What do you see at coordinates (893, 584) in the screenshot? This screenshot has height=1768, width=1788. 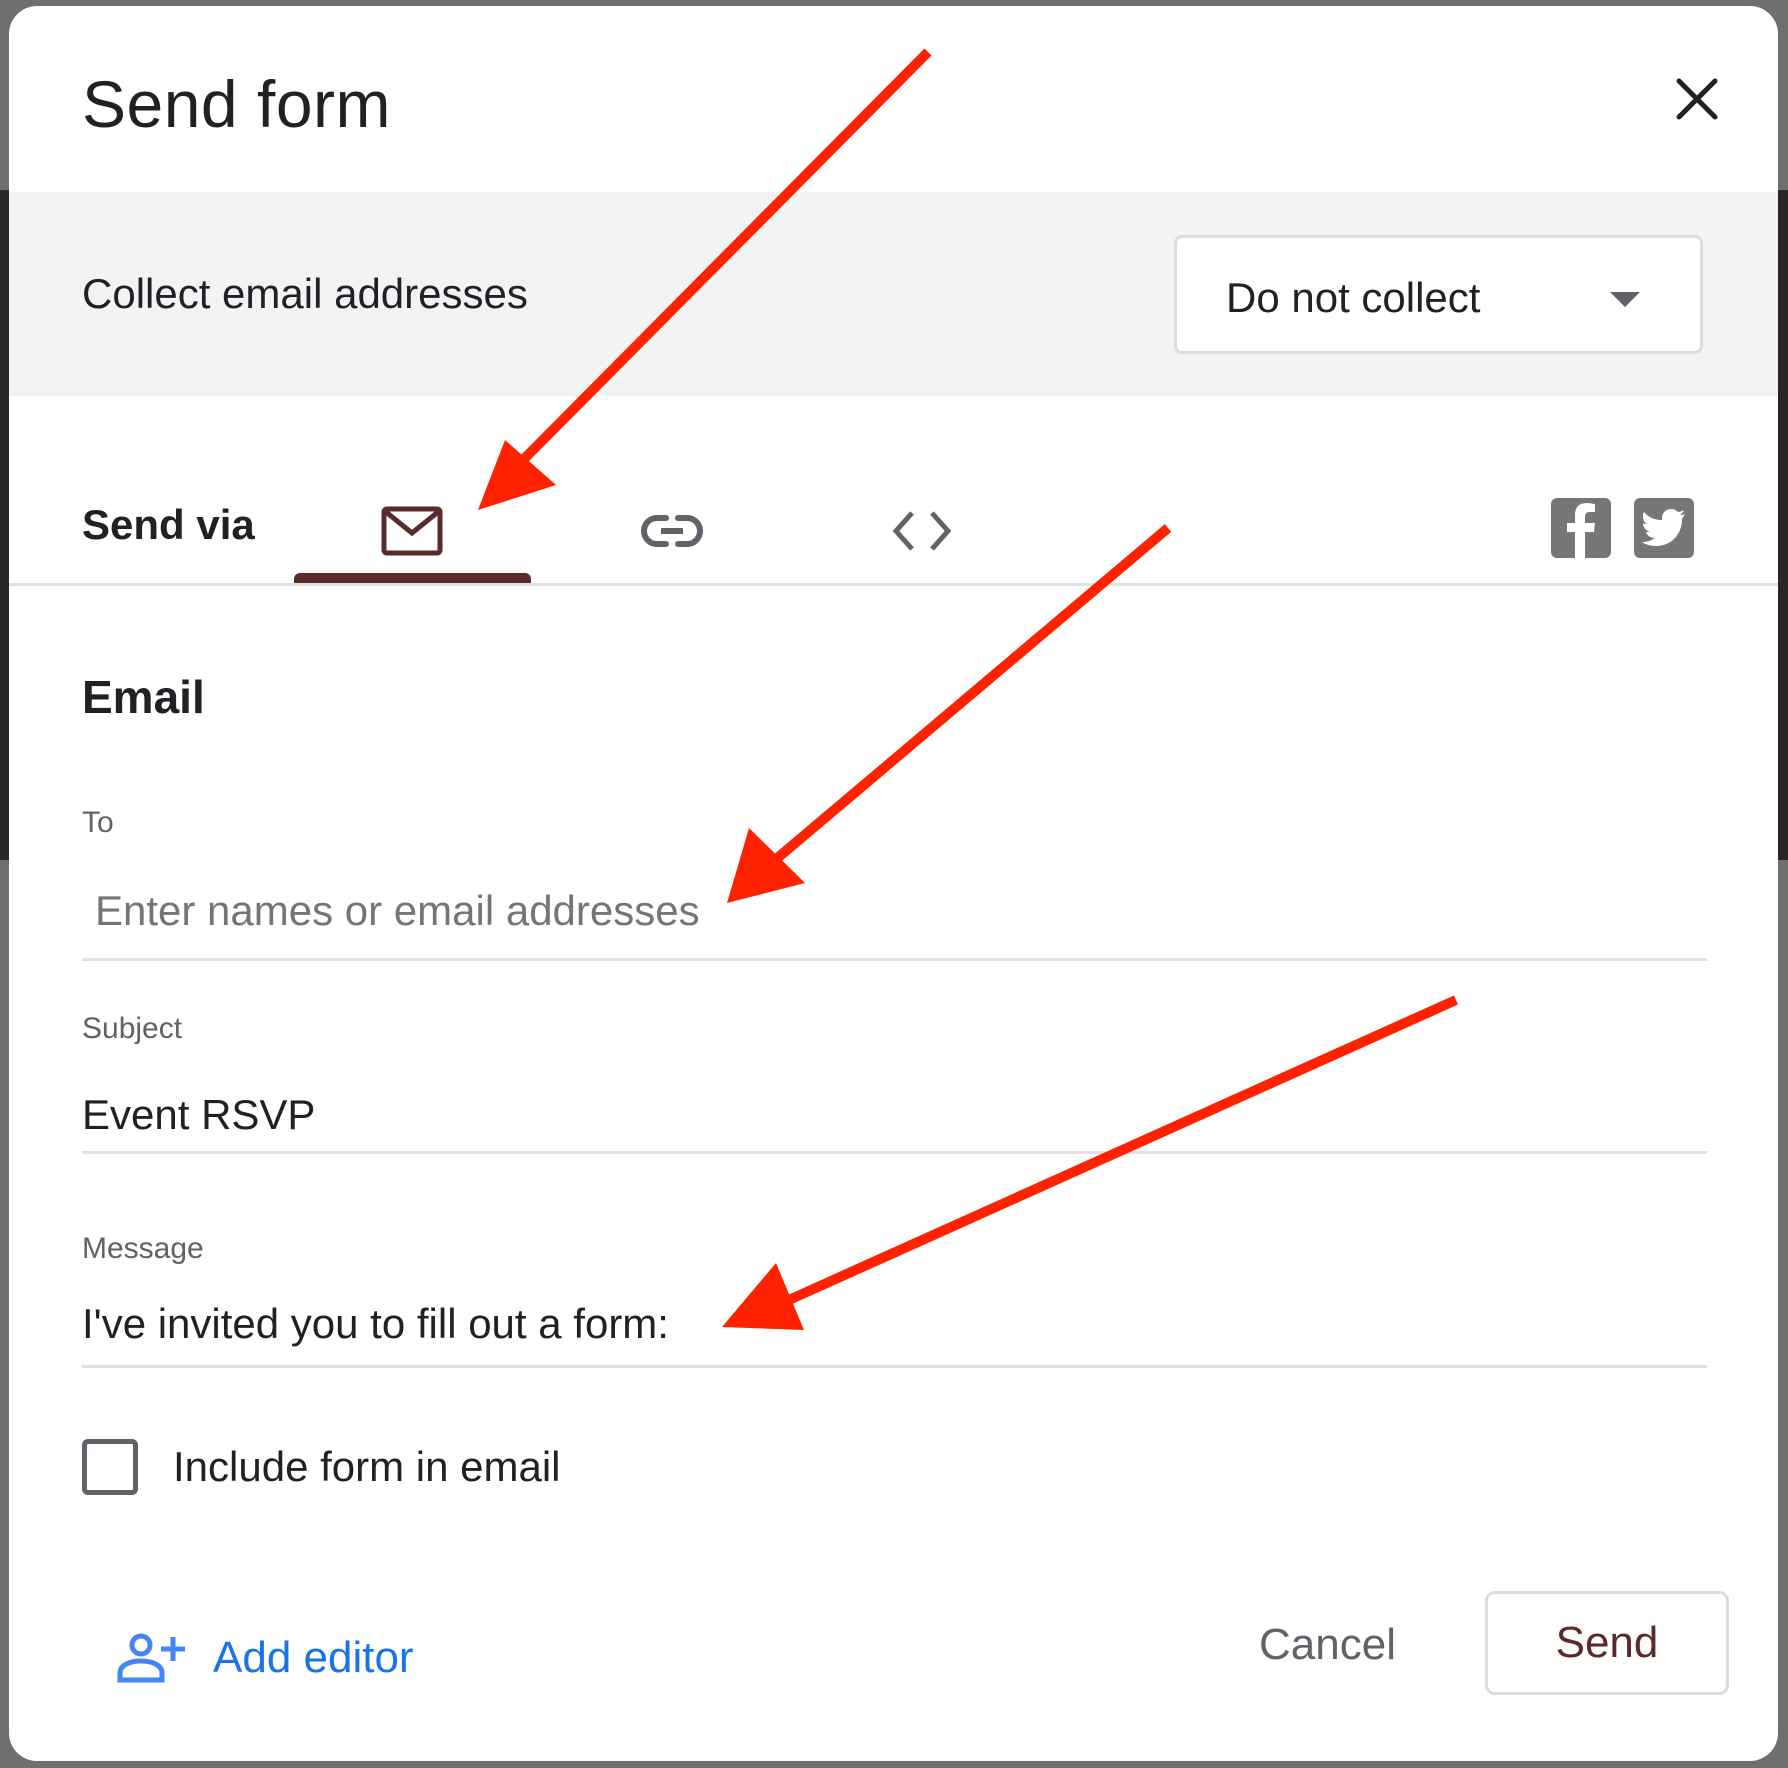 I see `tabs-divider` at bounding box center [893, 584].